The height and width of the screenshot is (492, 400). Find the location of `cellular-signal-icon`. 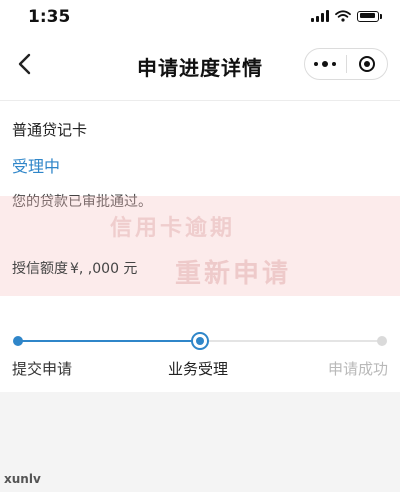

cellular-signal-icon is located at coordinates (320, 16).